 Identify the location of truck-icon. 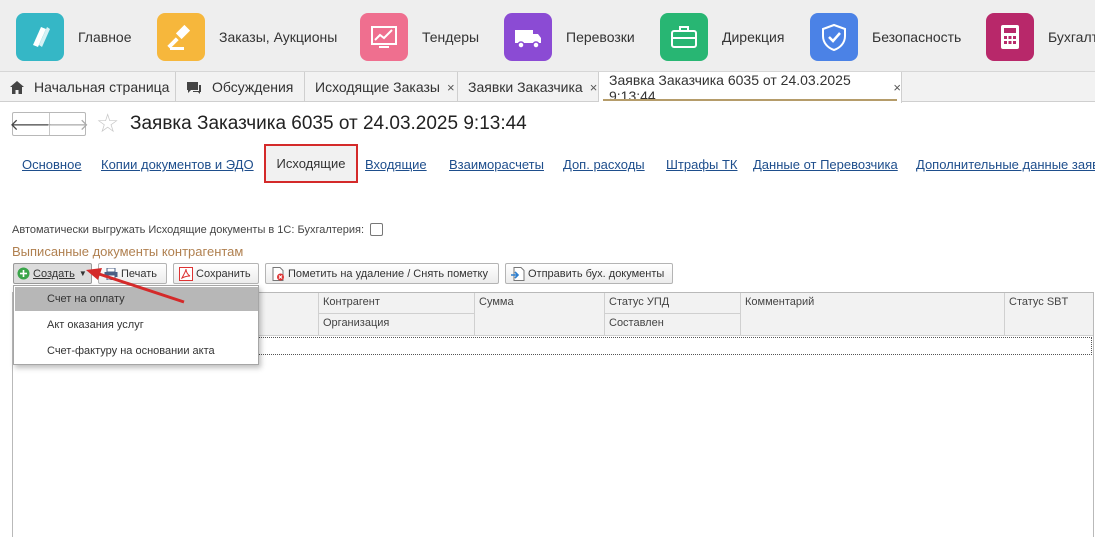
(528, 37).